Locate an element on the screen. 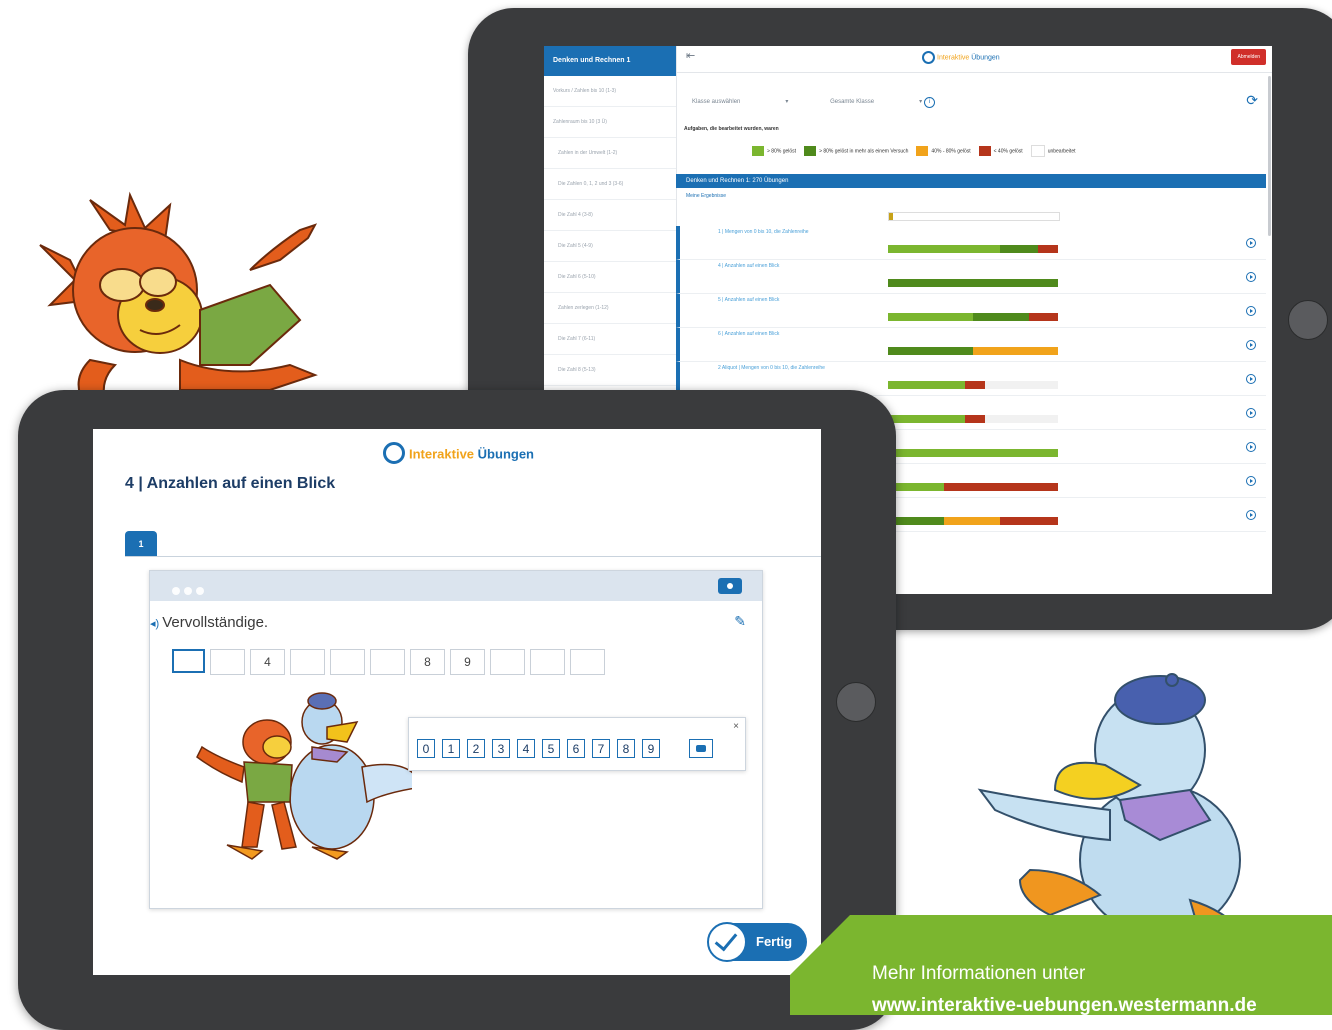 This screenshot has width=1332, height=1030. logout-button: Abmelden is located at coordinates (1248, 57).